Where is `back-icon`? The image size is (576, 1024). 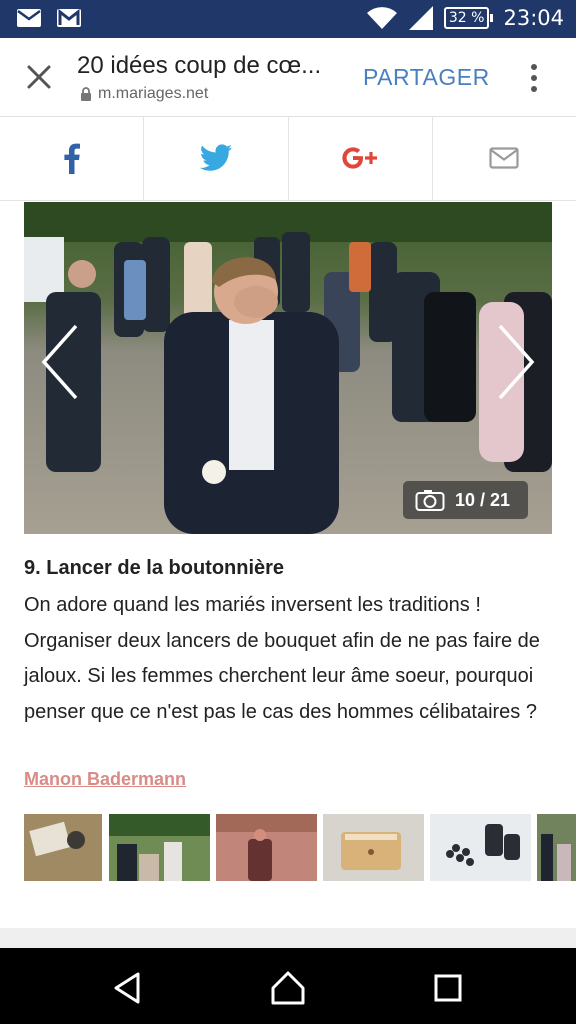 back-icon is located at coordinates (128, 988).